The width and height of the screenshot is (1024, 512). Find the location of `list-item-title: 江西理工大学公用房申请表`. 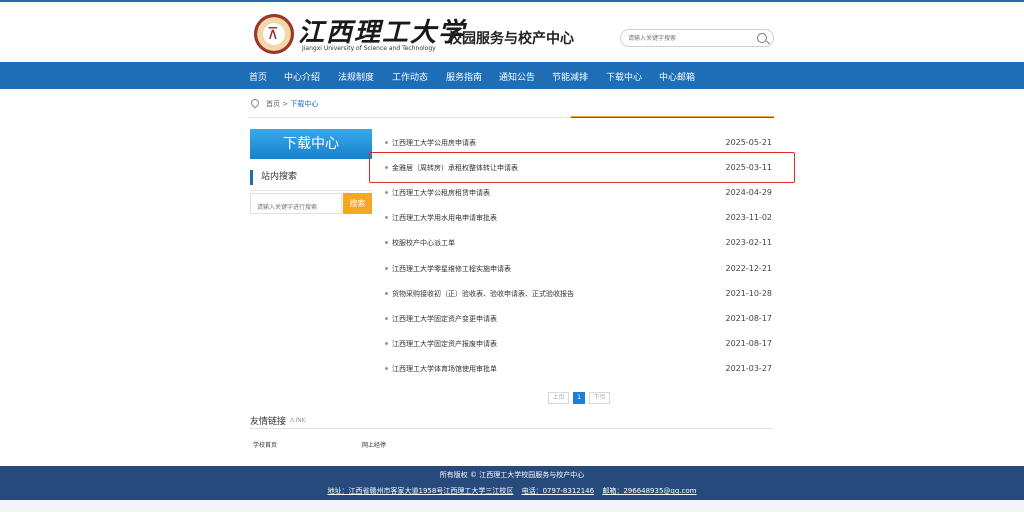

list-item-title: 江西理工大学公用房申请表 is located at coordinates (434, 143).